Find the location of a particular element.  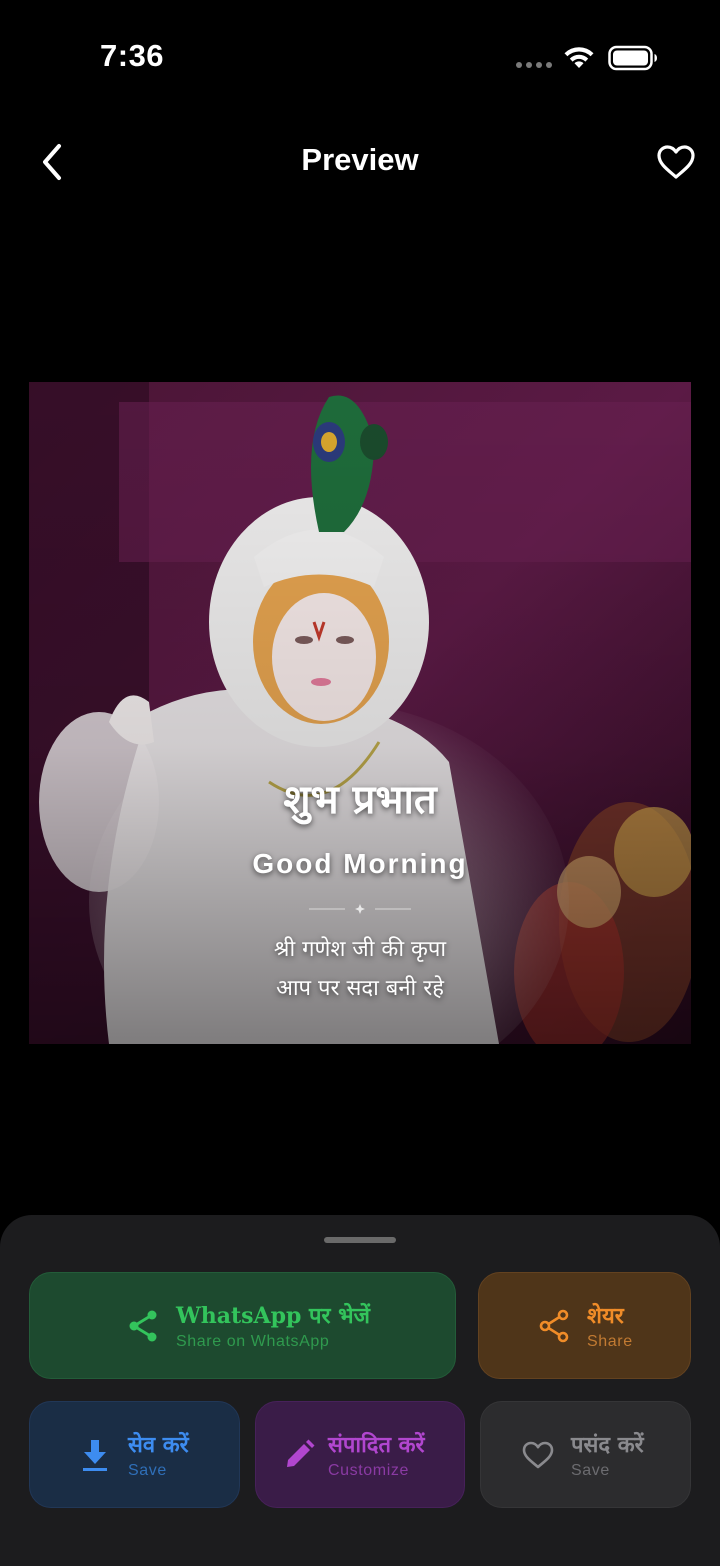

save-button: सेव करें Save is located at coordinates (134, 1454).